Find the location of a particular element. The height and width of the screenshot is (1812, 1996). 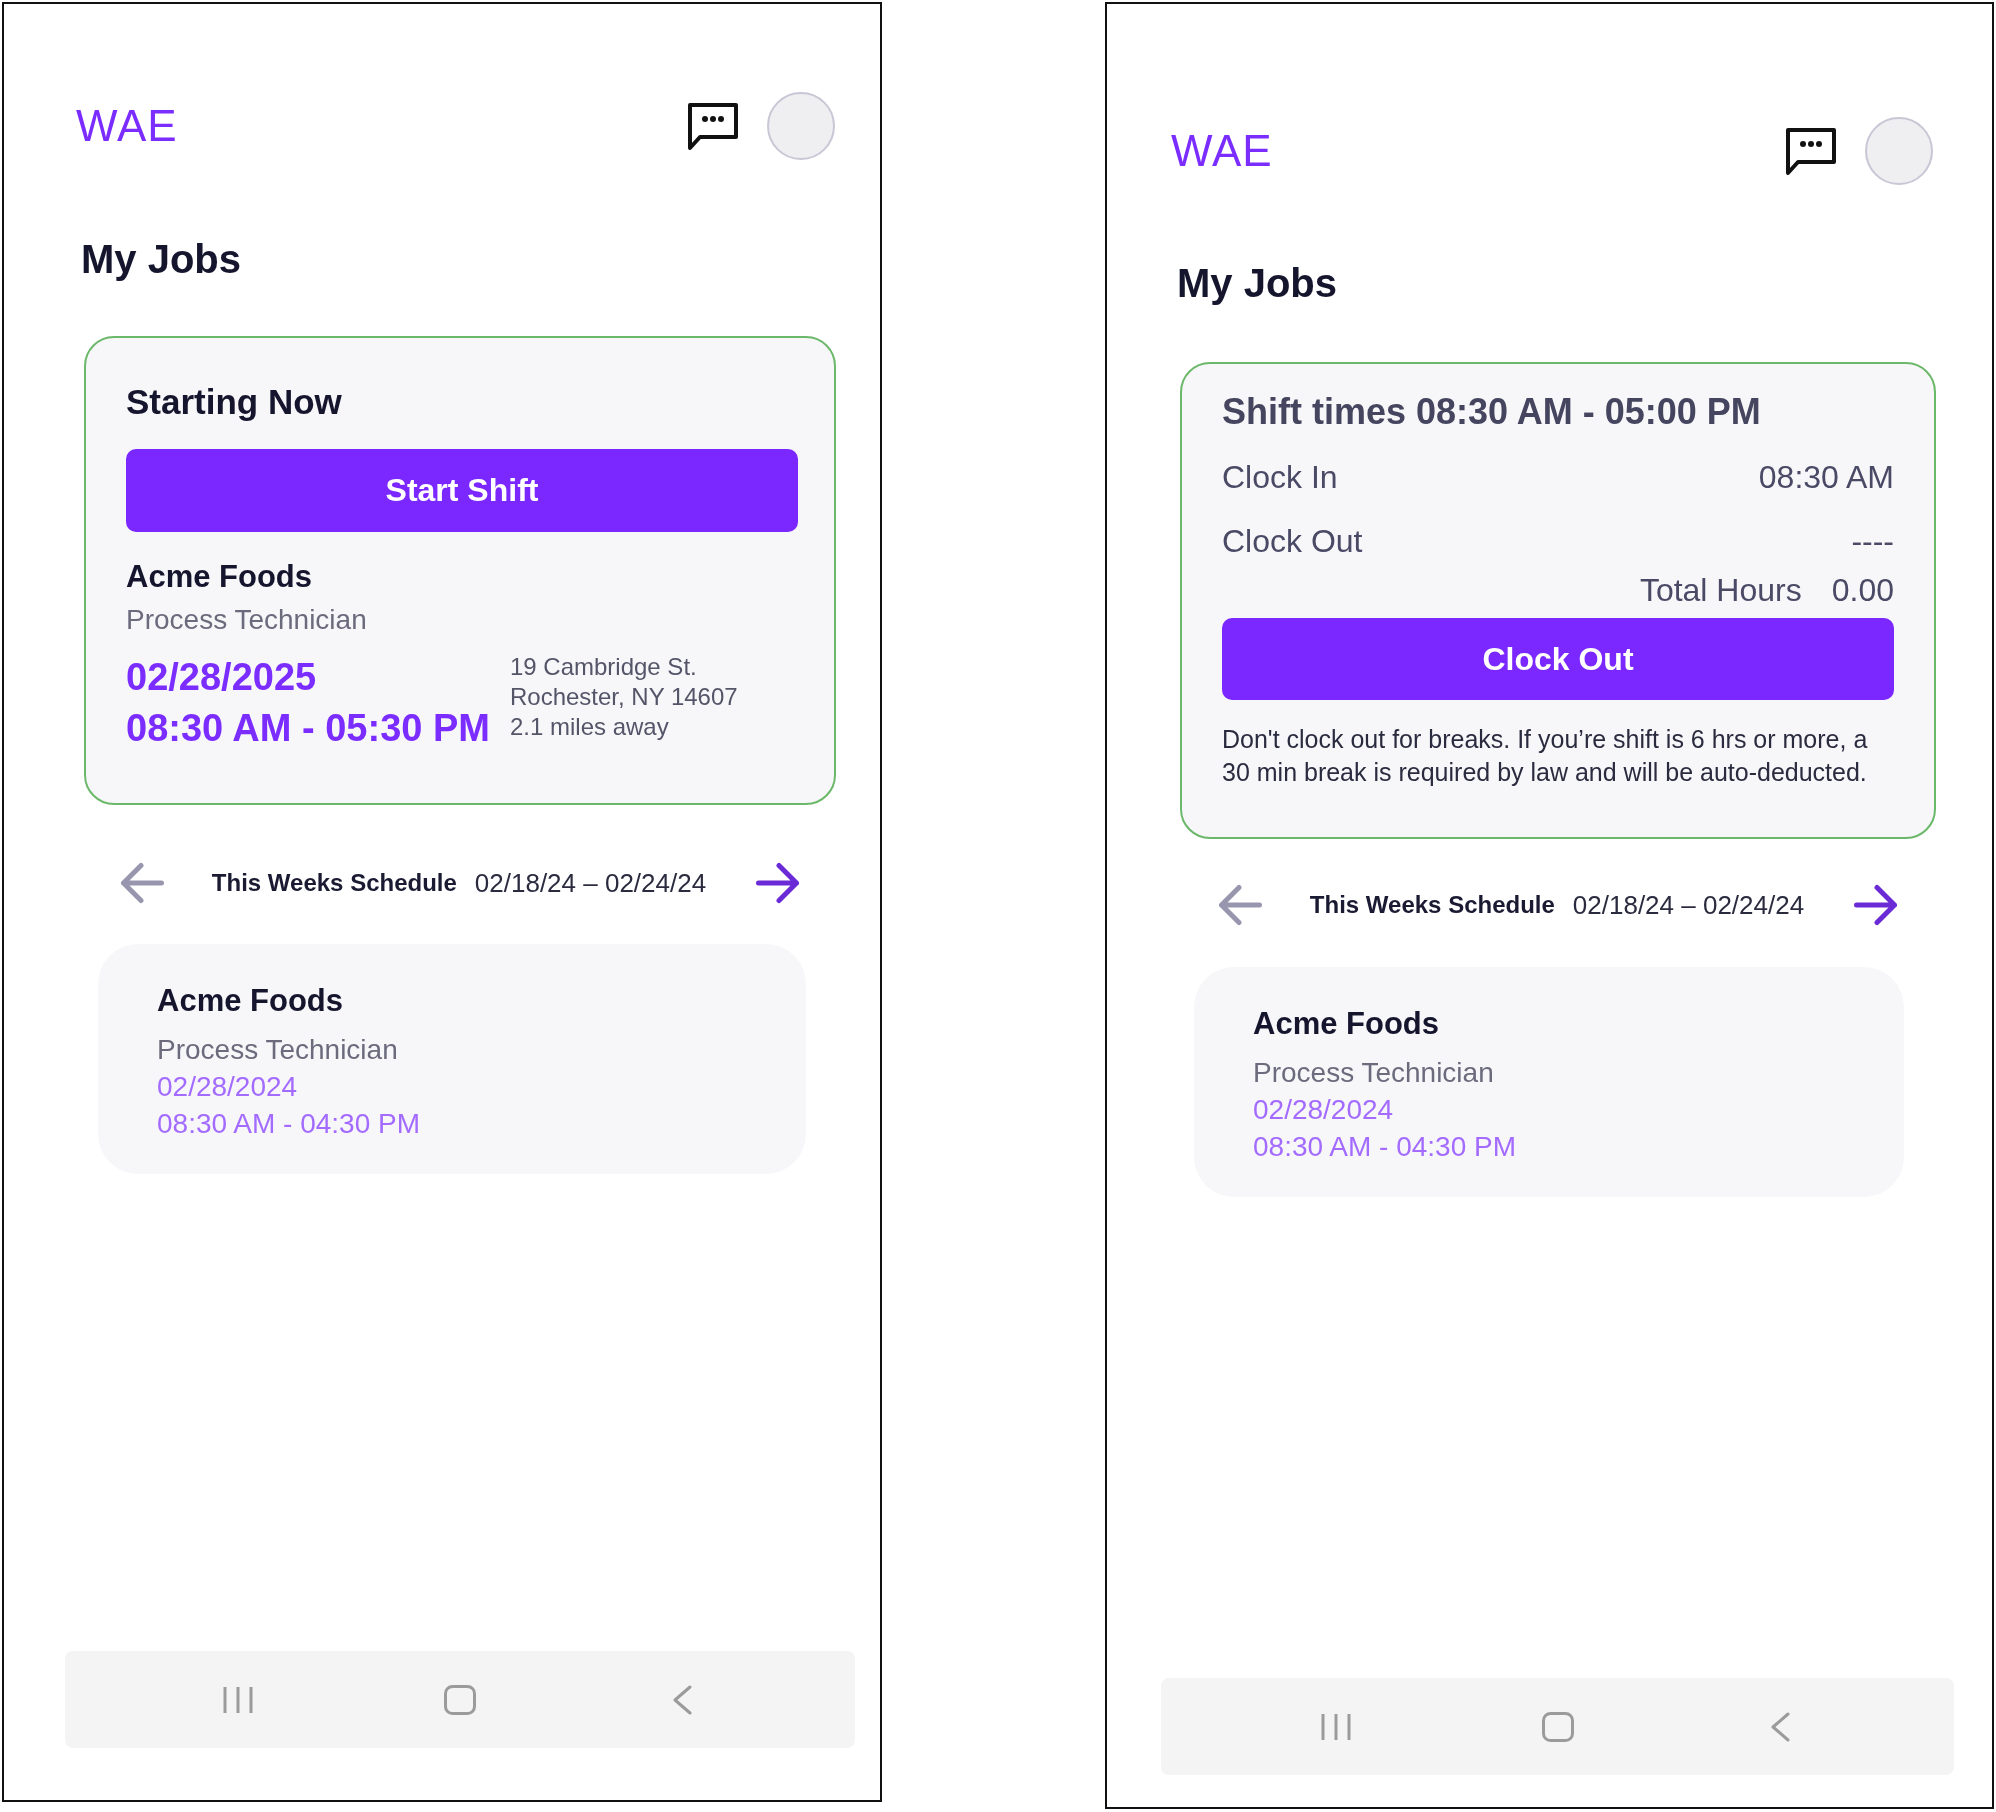

total-hours-value: 0.00 is located at coordinates (1862, 590).